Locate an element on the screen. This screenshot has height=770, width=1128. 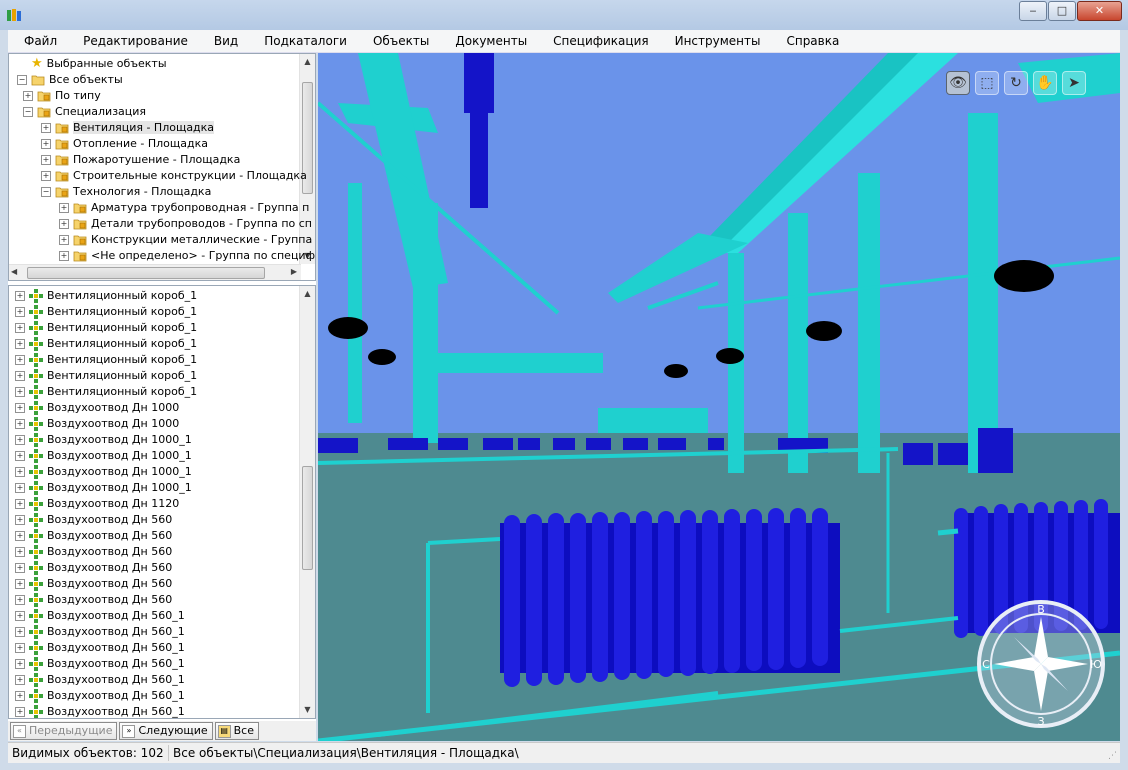
catalog-tree-item: + Детали трубопроводов - Группа по сп is located at coordinates (185, 224).